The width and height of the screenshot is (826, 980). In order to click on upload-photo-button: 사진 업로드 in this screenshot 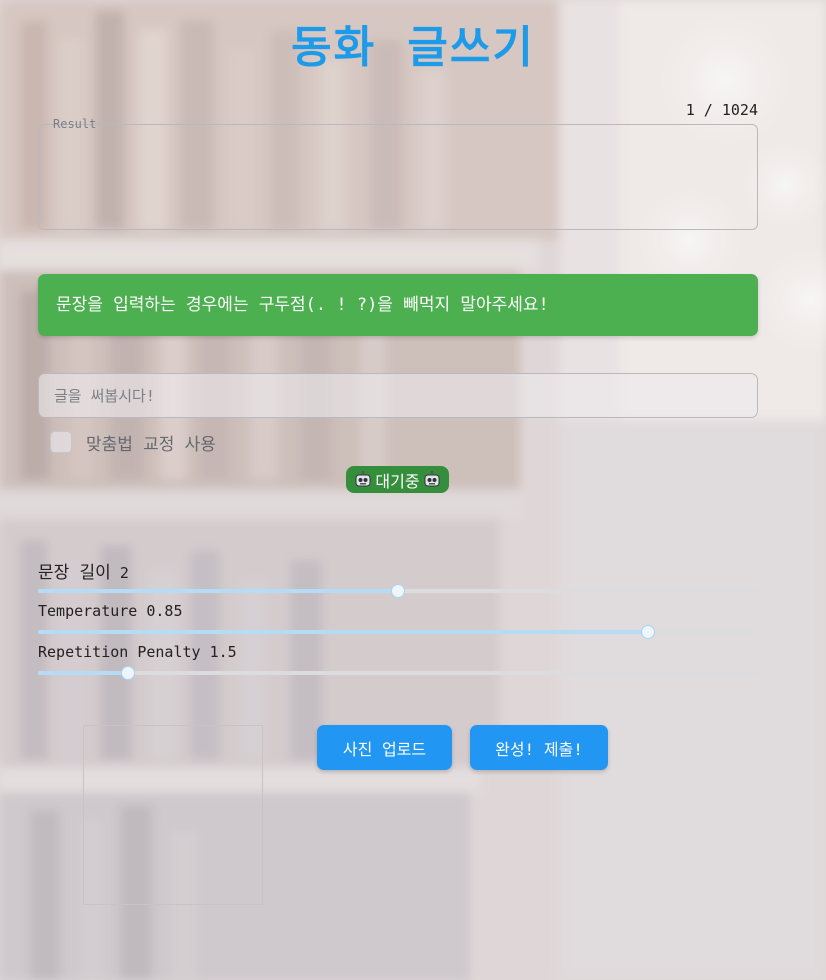, I will do `click(384, 747)`.